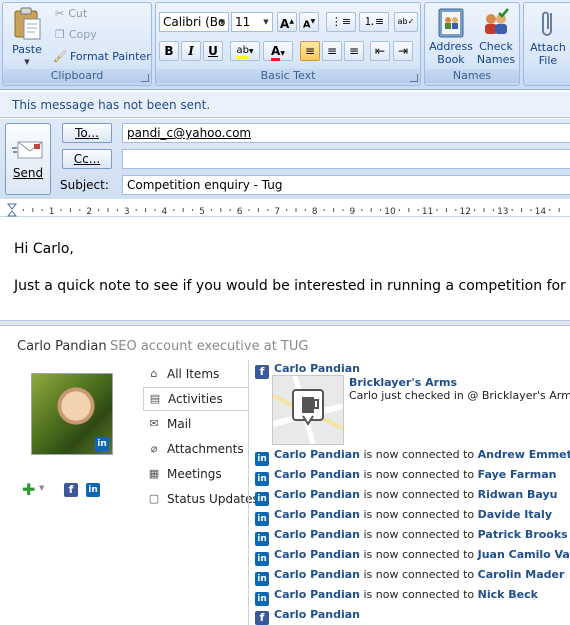 This screenshot has width=570, height=625. What do you see at coordinates (41, 488) in the screenshot?
I see `chevron-down-icon: ▼` at bounding box center [41, 488].